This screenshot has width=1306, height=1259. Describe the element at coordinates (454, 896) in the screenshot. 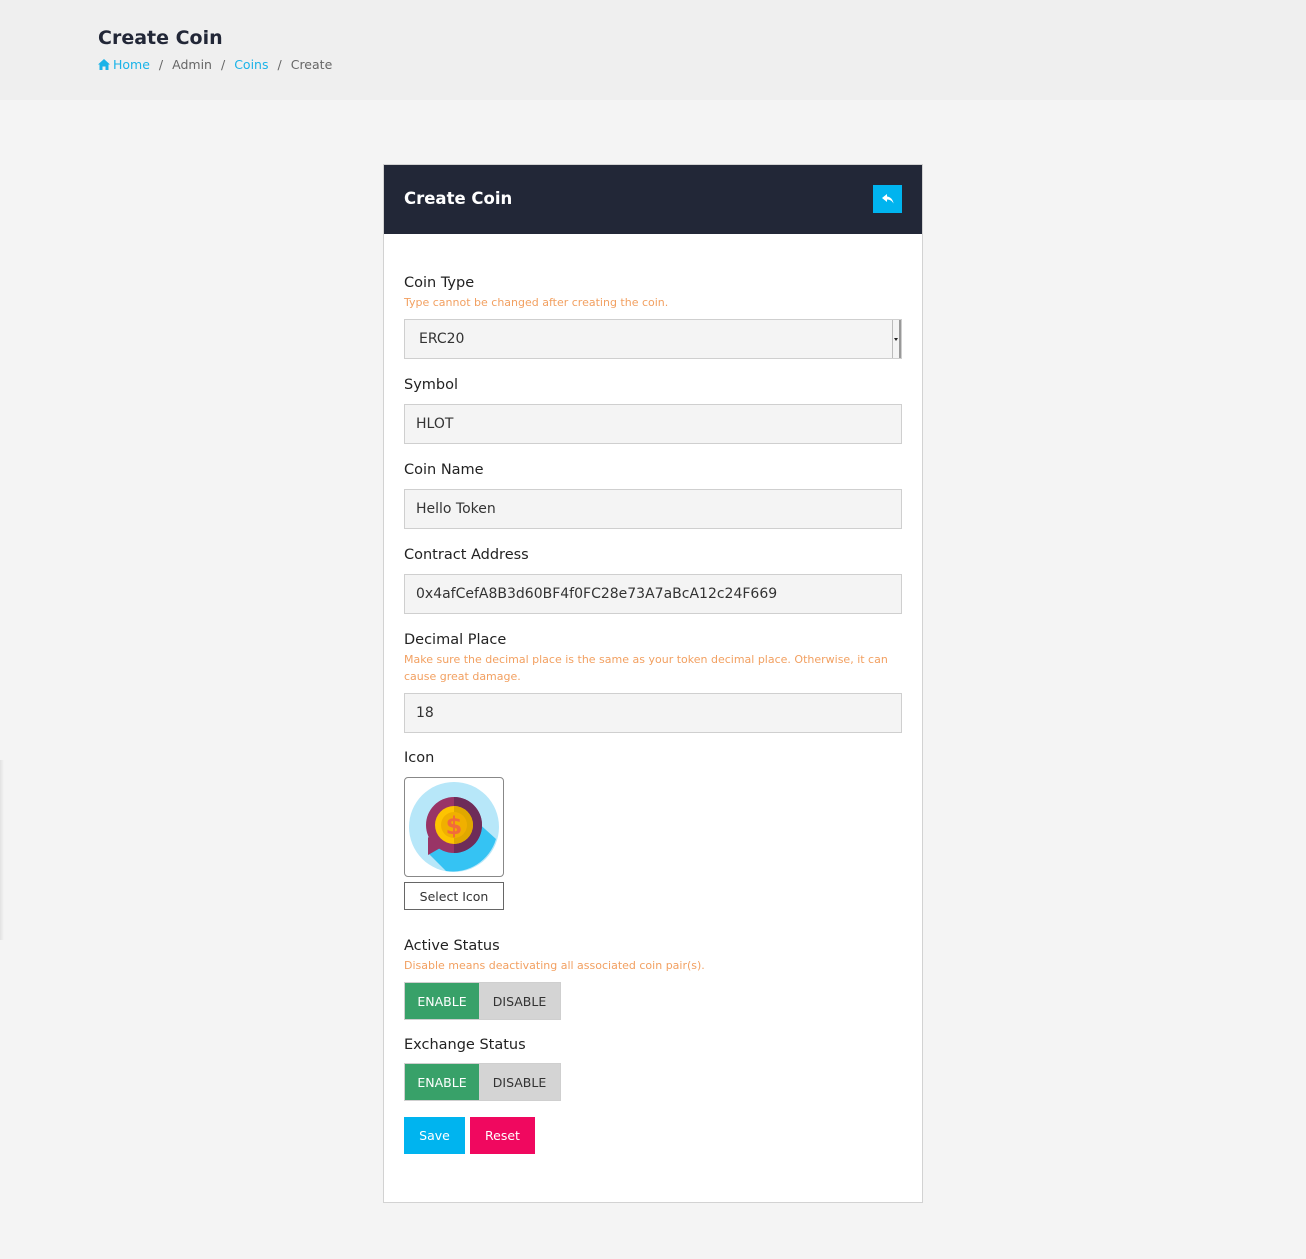

I see `select-icon-button: Select Icon` at that location.